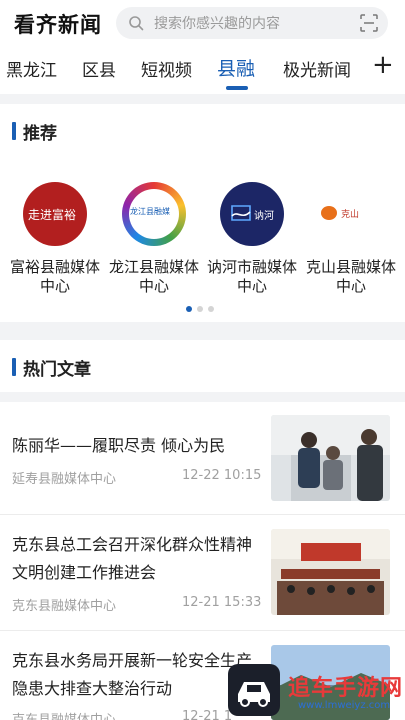 The image size is (405, 720). I want to click on media-item: 走进富裕 富裕县融媒体中心, so click(55, 239).